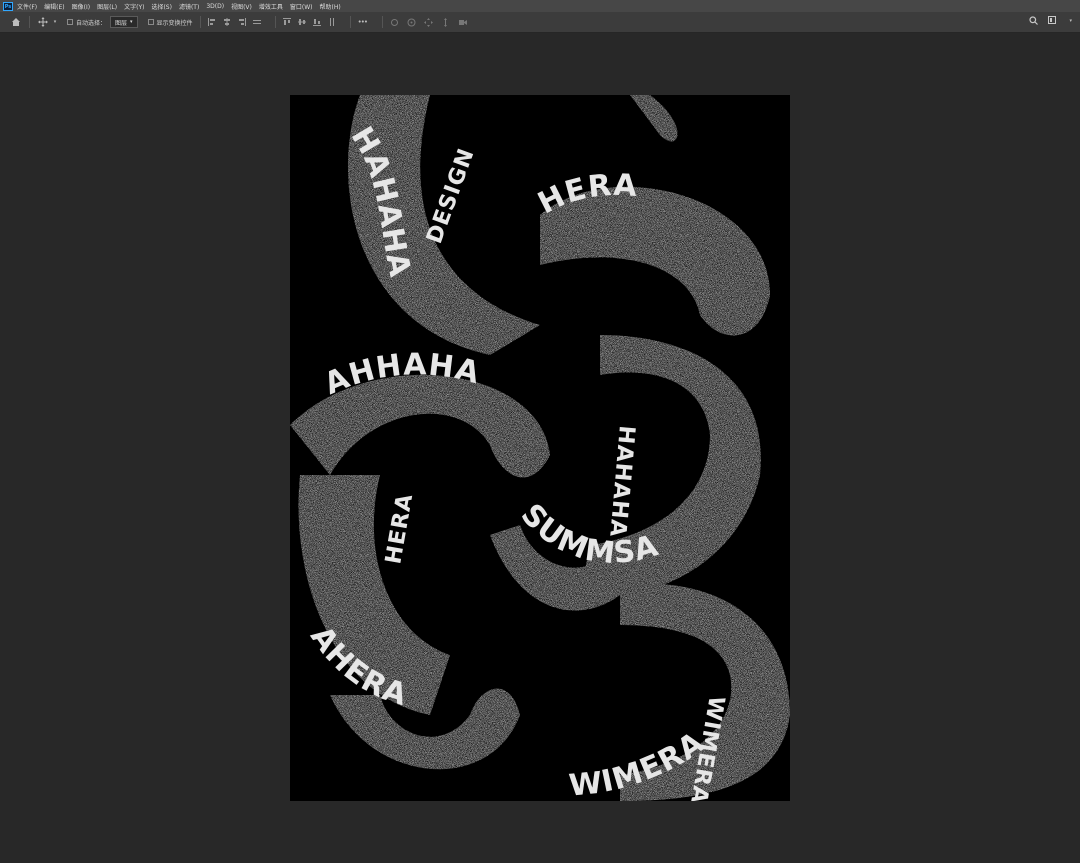 This screenshot has height=863, width=1080. Describe the element at coordinates (189, 6) in the screenshot. I see `menu-filter: 滤镜(T)` at that location.